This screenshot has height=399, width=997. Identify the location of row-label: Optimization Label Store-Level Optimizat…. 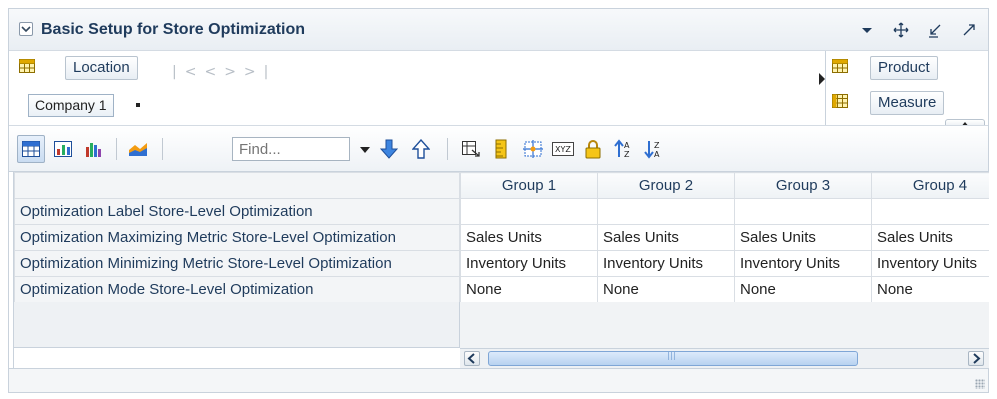
(237, 211).